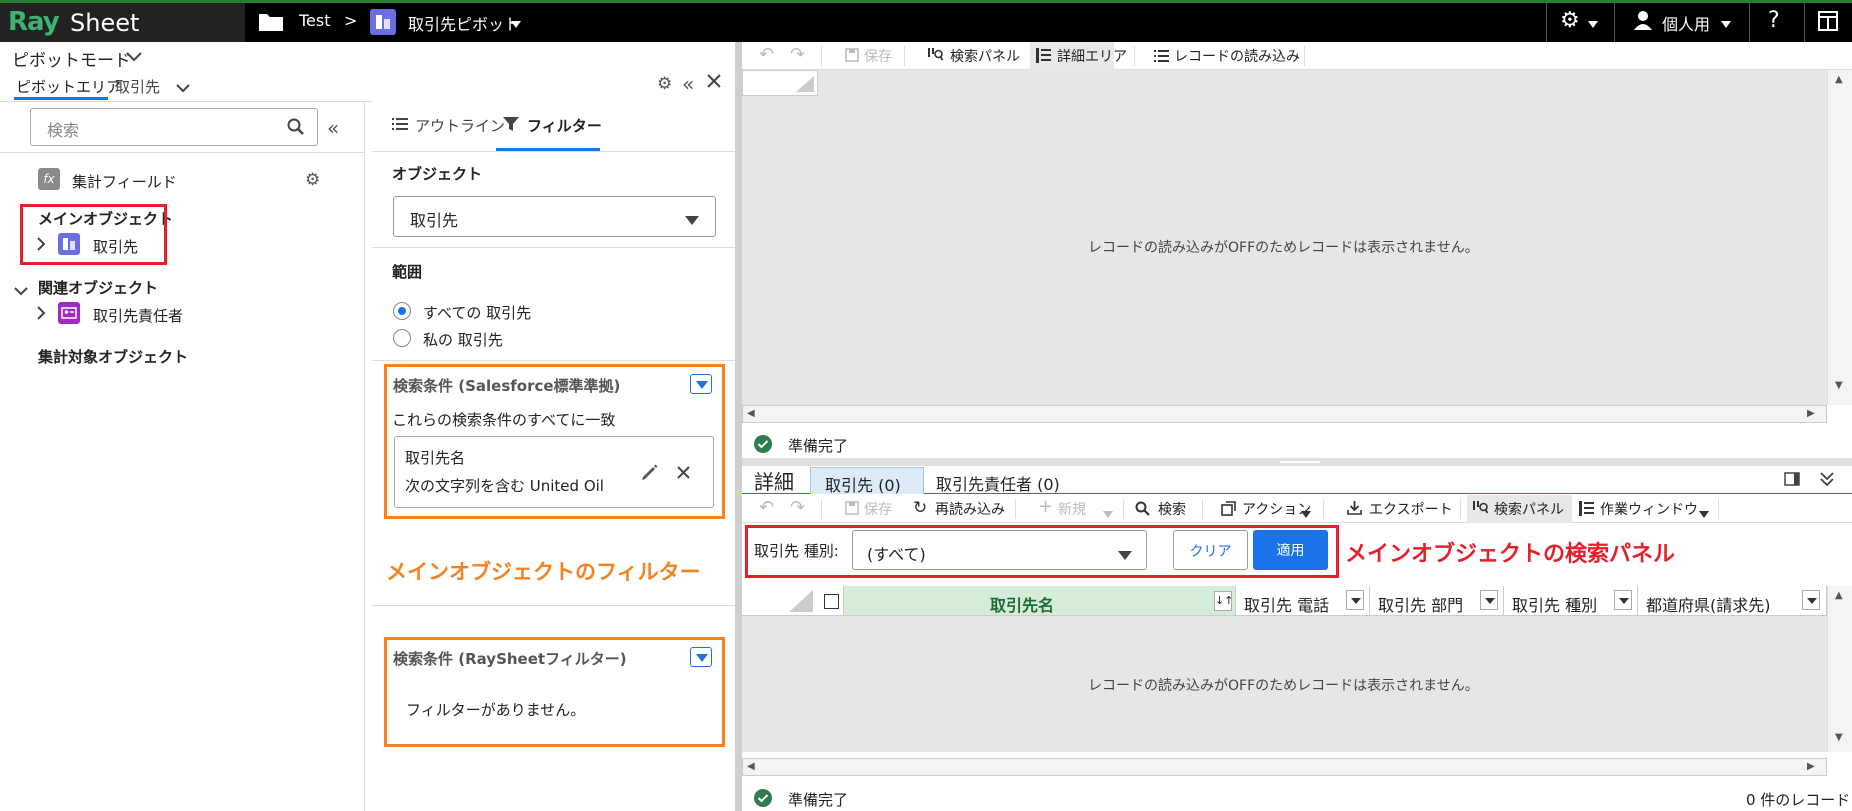 Image resolution: width=1852 pixels, height=811 pixels. Describe the element at coordinates (138, 315) in the screenshot. I see `related-object-item: 取引先責任者` at that location.